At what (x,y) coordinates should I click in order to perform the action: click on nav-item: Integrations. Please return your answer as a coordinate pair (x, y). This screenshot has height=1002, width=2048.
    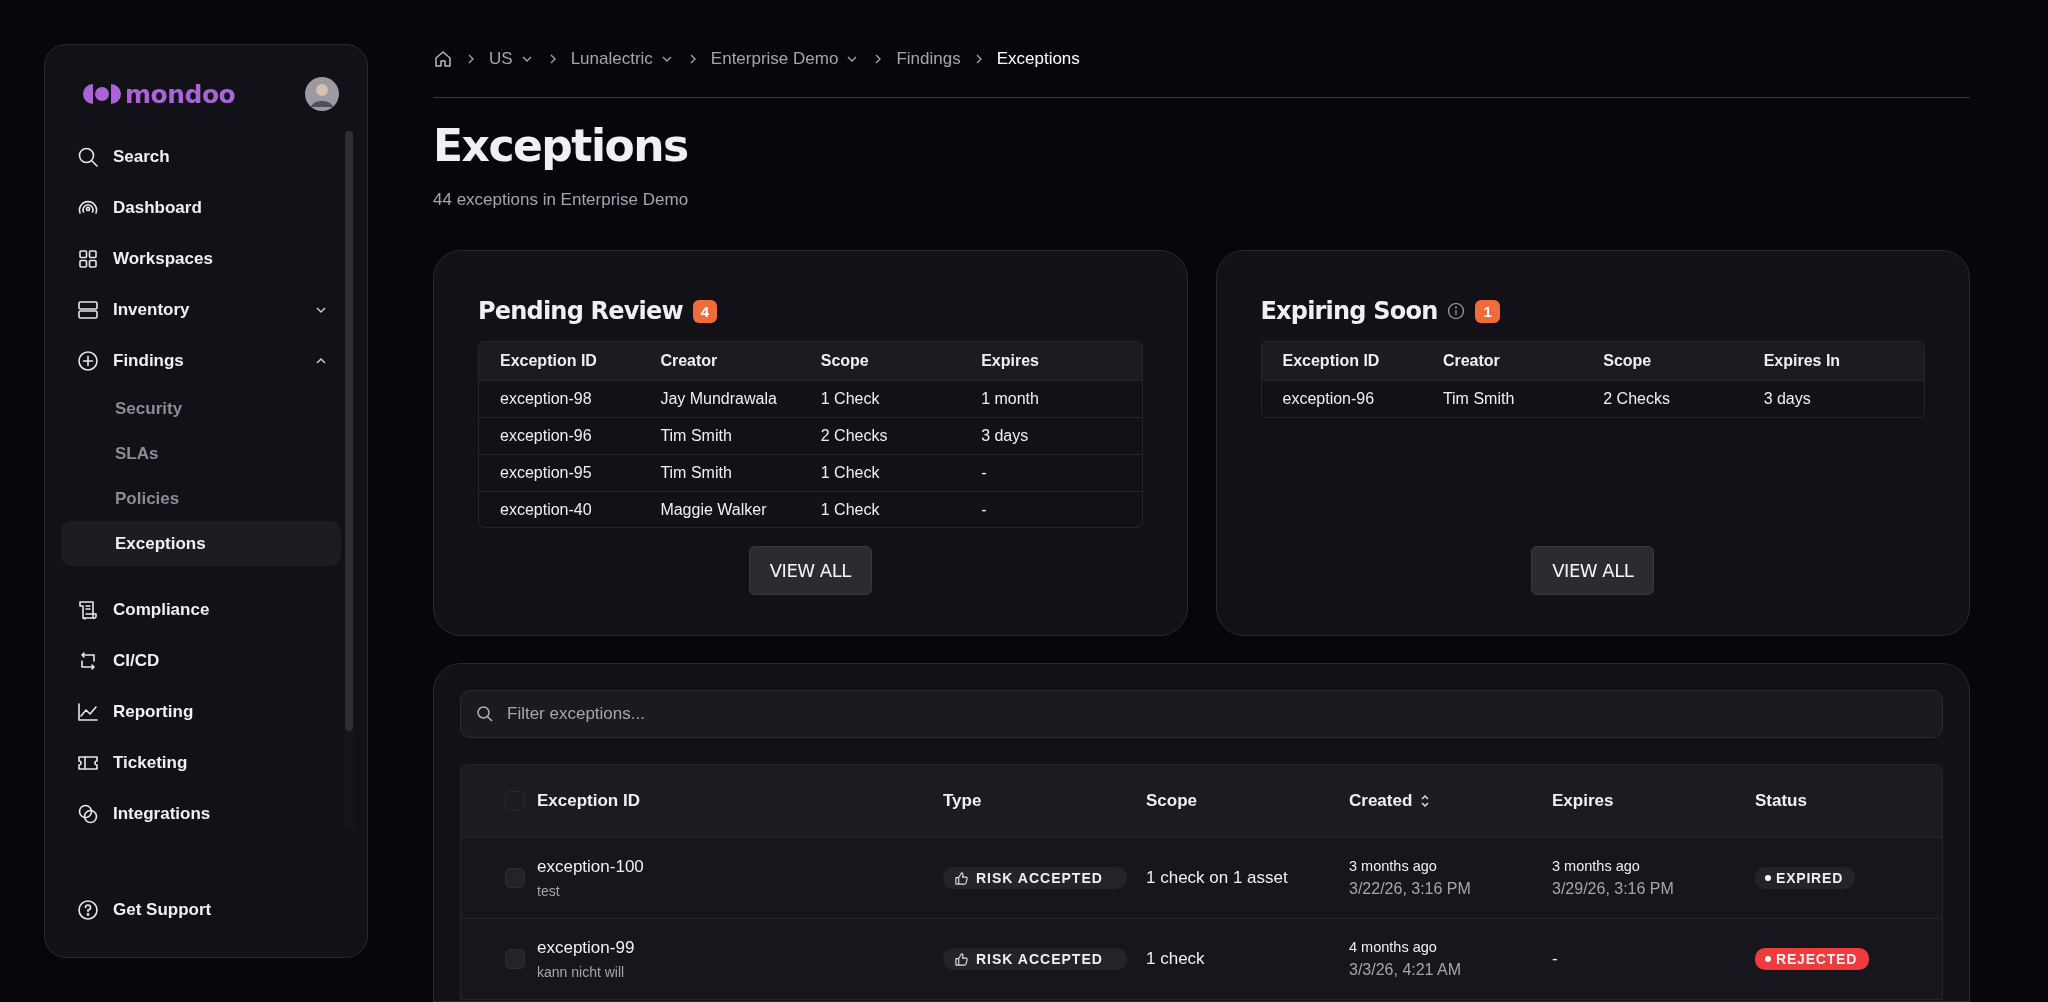
    Looking at the image, I should click on (201, 813).